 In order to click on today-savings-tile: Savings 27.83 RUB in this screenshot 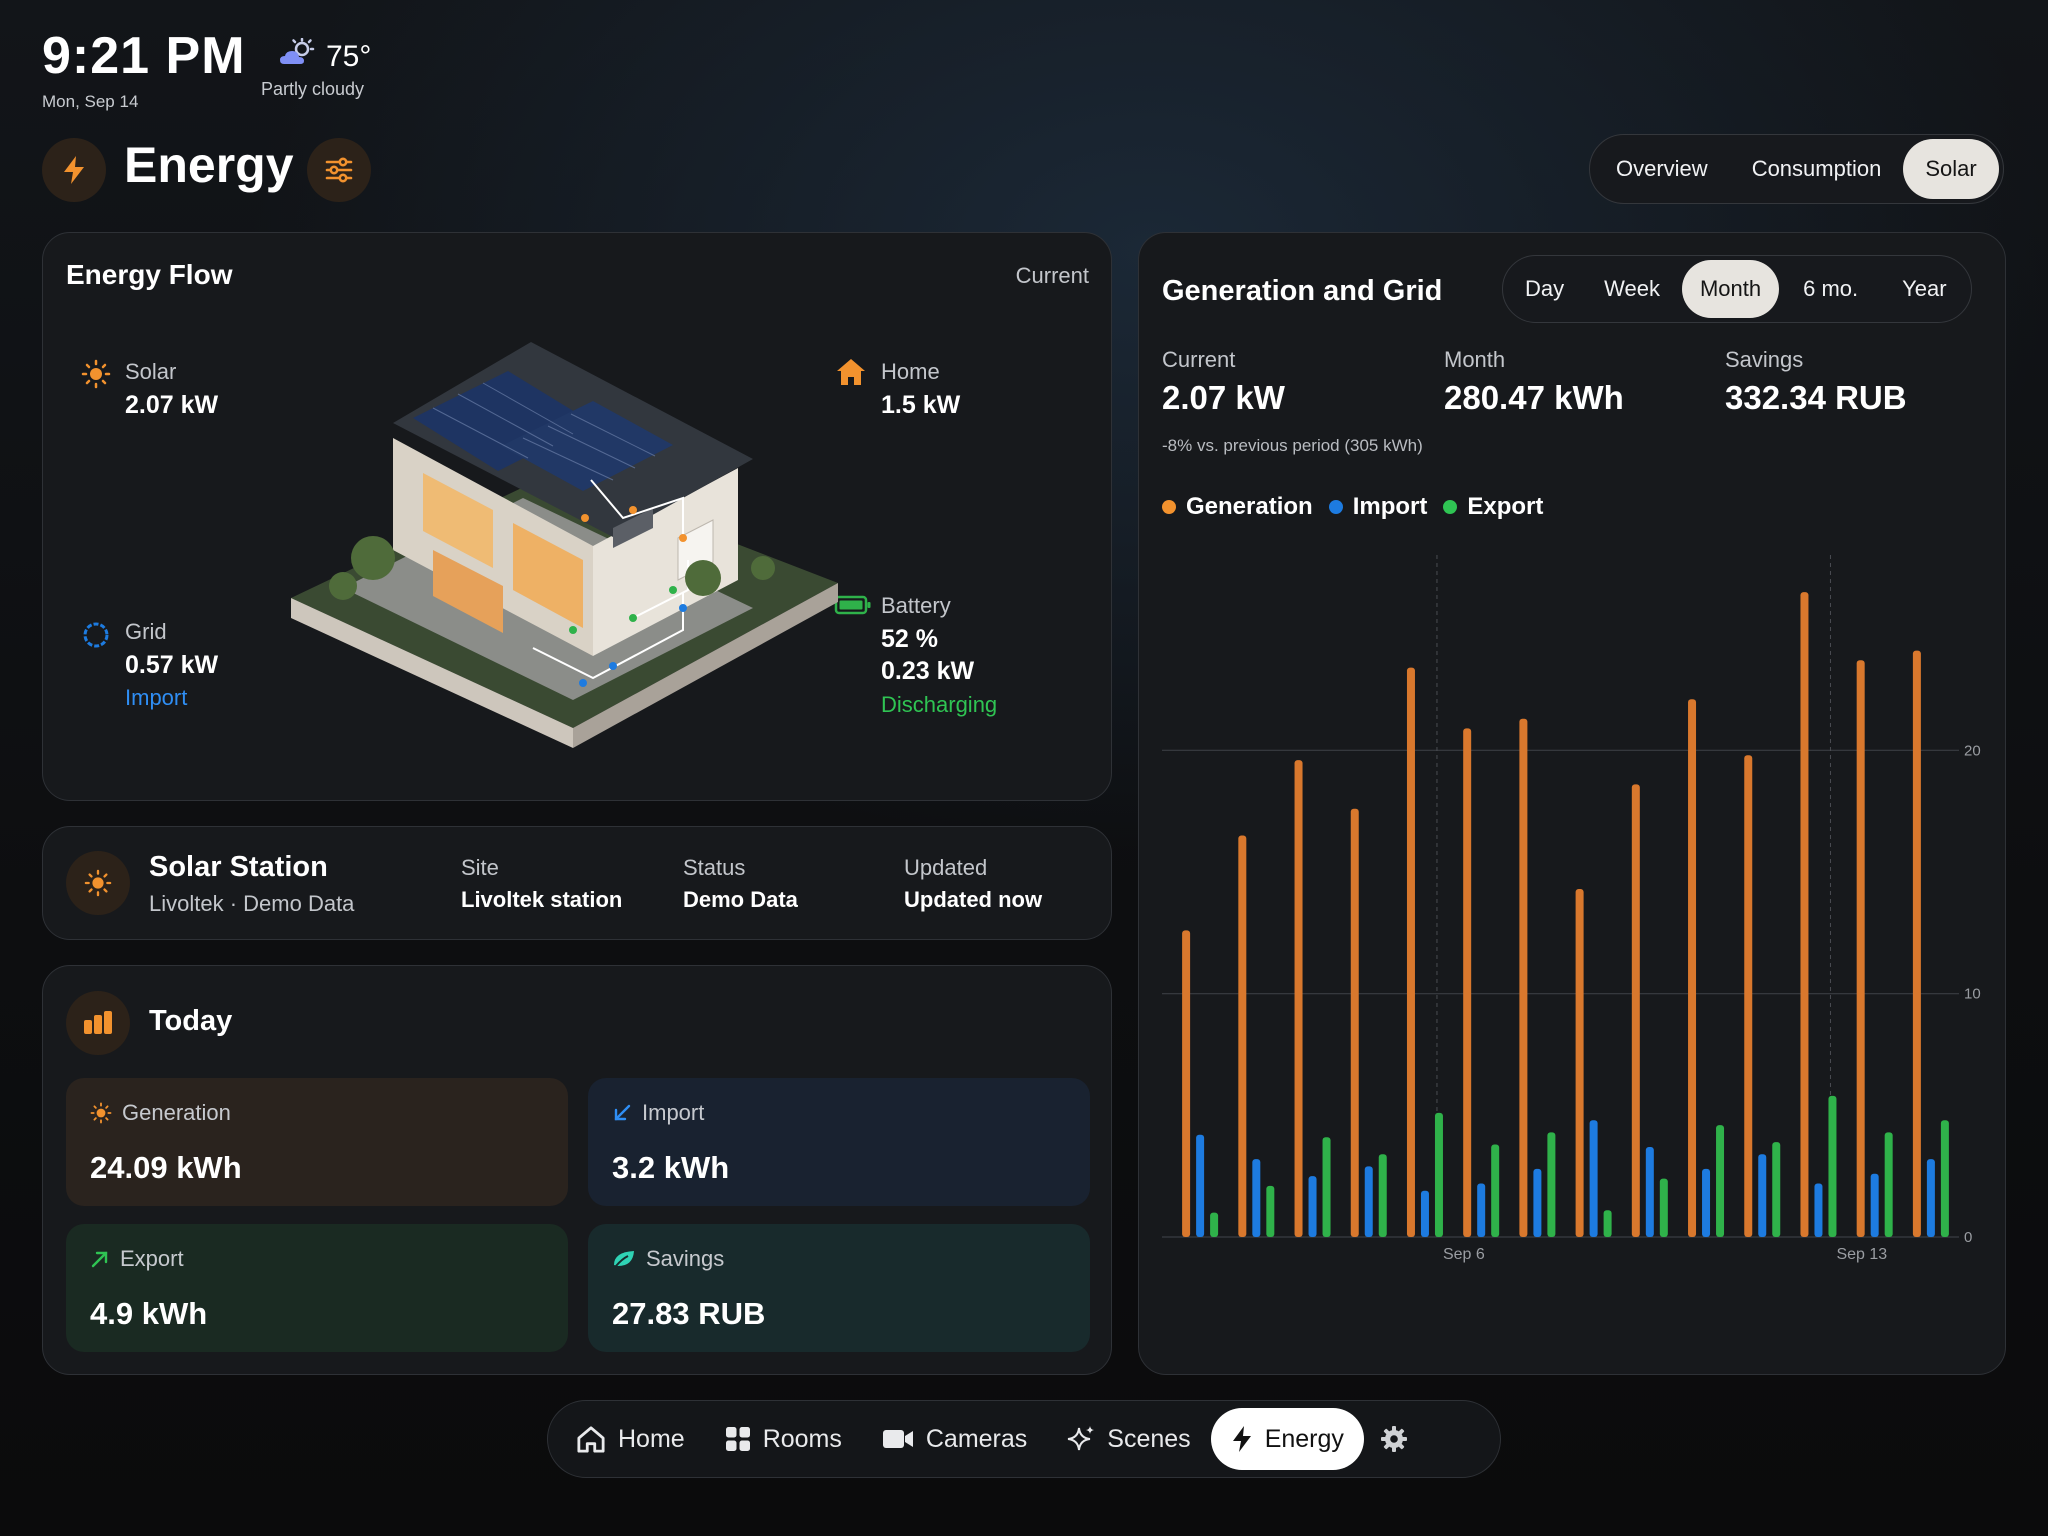, I will do `click(839, 1288)`.